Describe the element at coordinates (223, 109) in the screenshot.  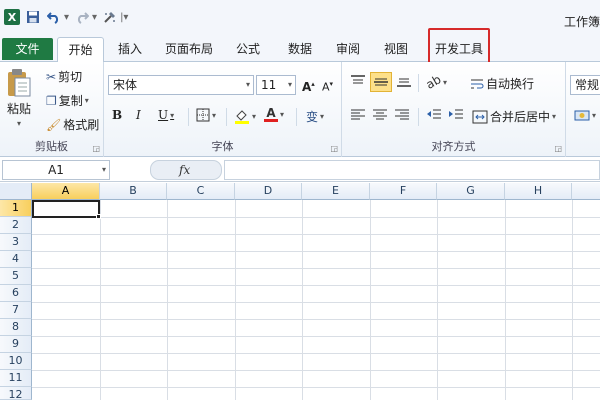
I see `font-group: 宋体 ▾ 11 ▾ A▴ A▾ B I U ▾ ▾ ▾ A ▾ 变 ▾ 字体 ◲` at that location.